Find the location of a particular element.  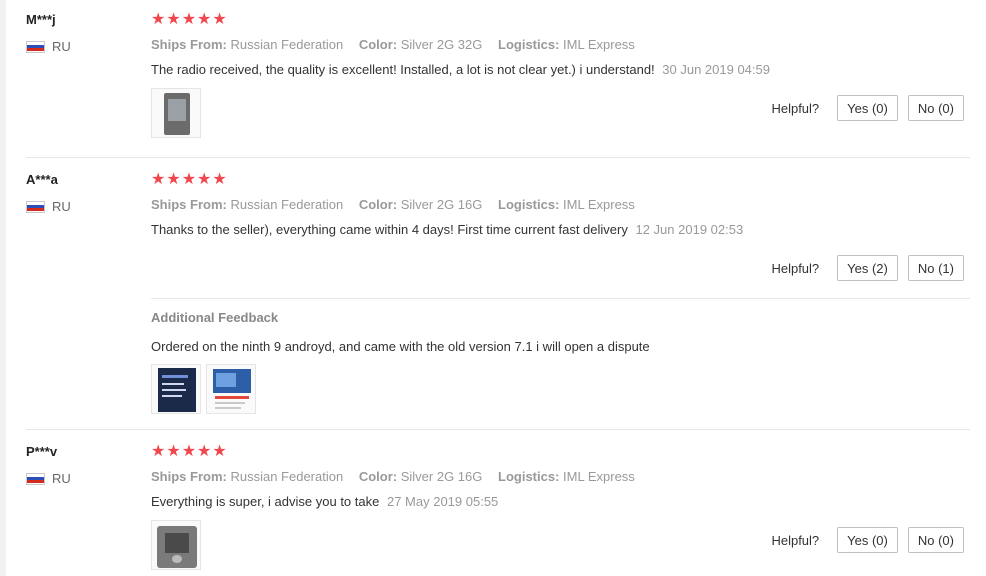

additional-feedback-photos is located at coordinates (203, 389).